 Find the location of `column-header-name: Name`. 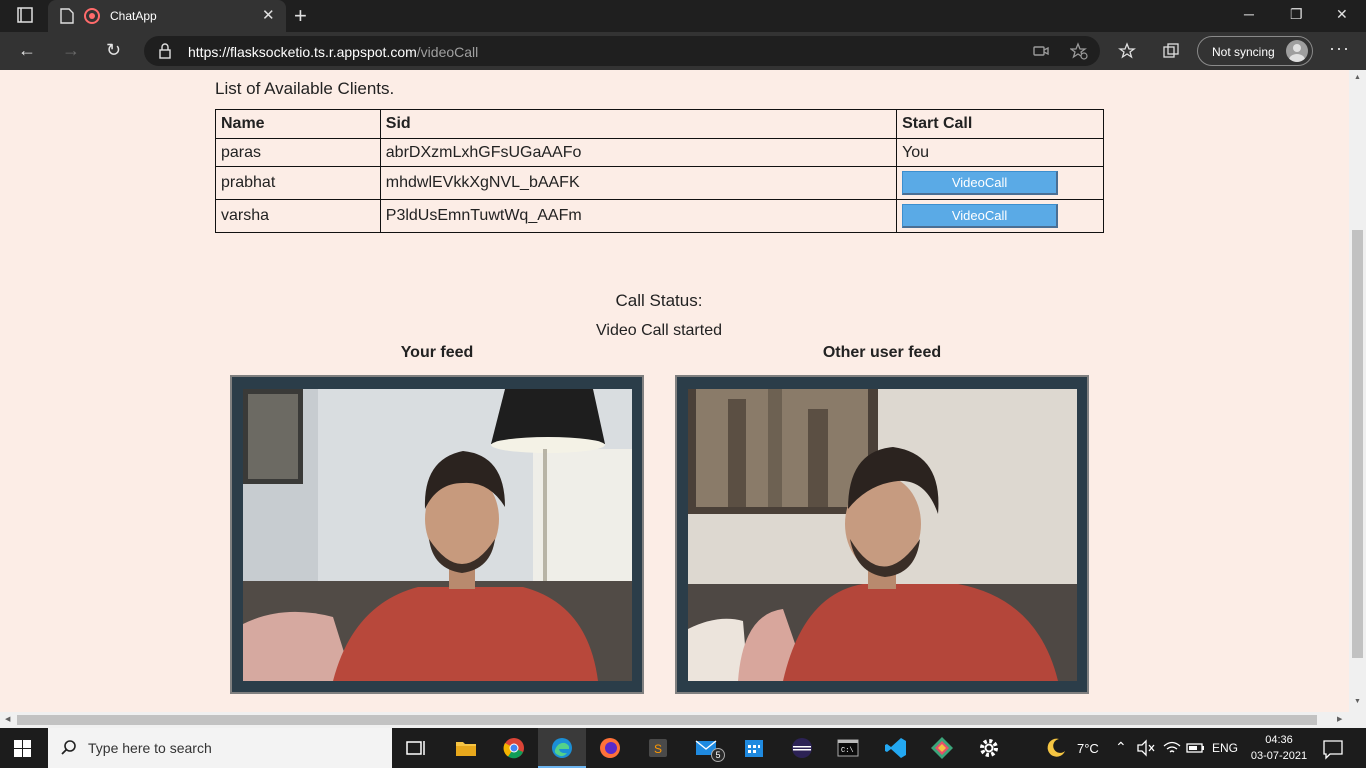

column-header-name: Name is located at coordinates (298, 124).